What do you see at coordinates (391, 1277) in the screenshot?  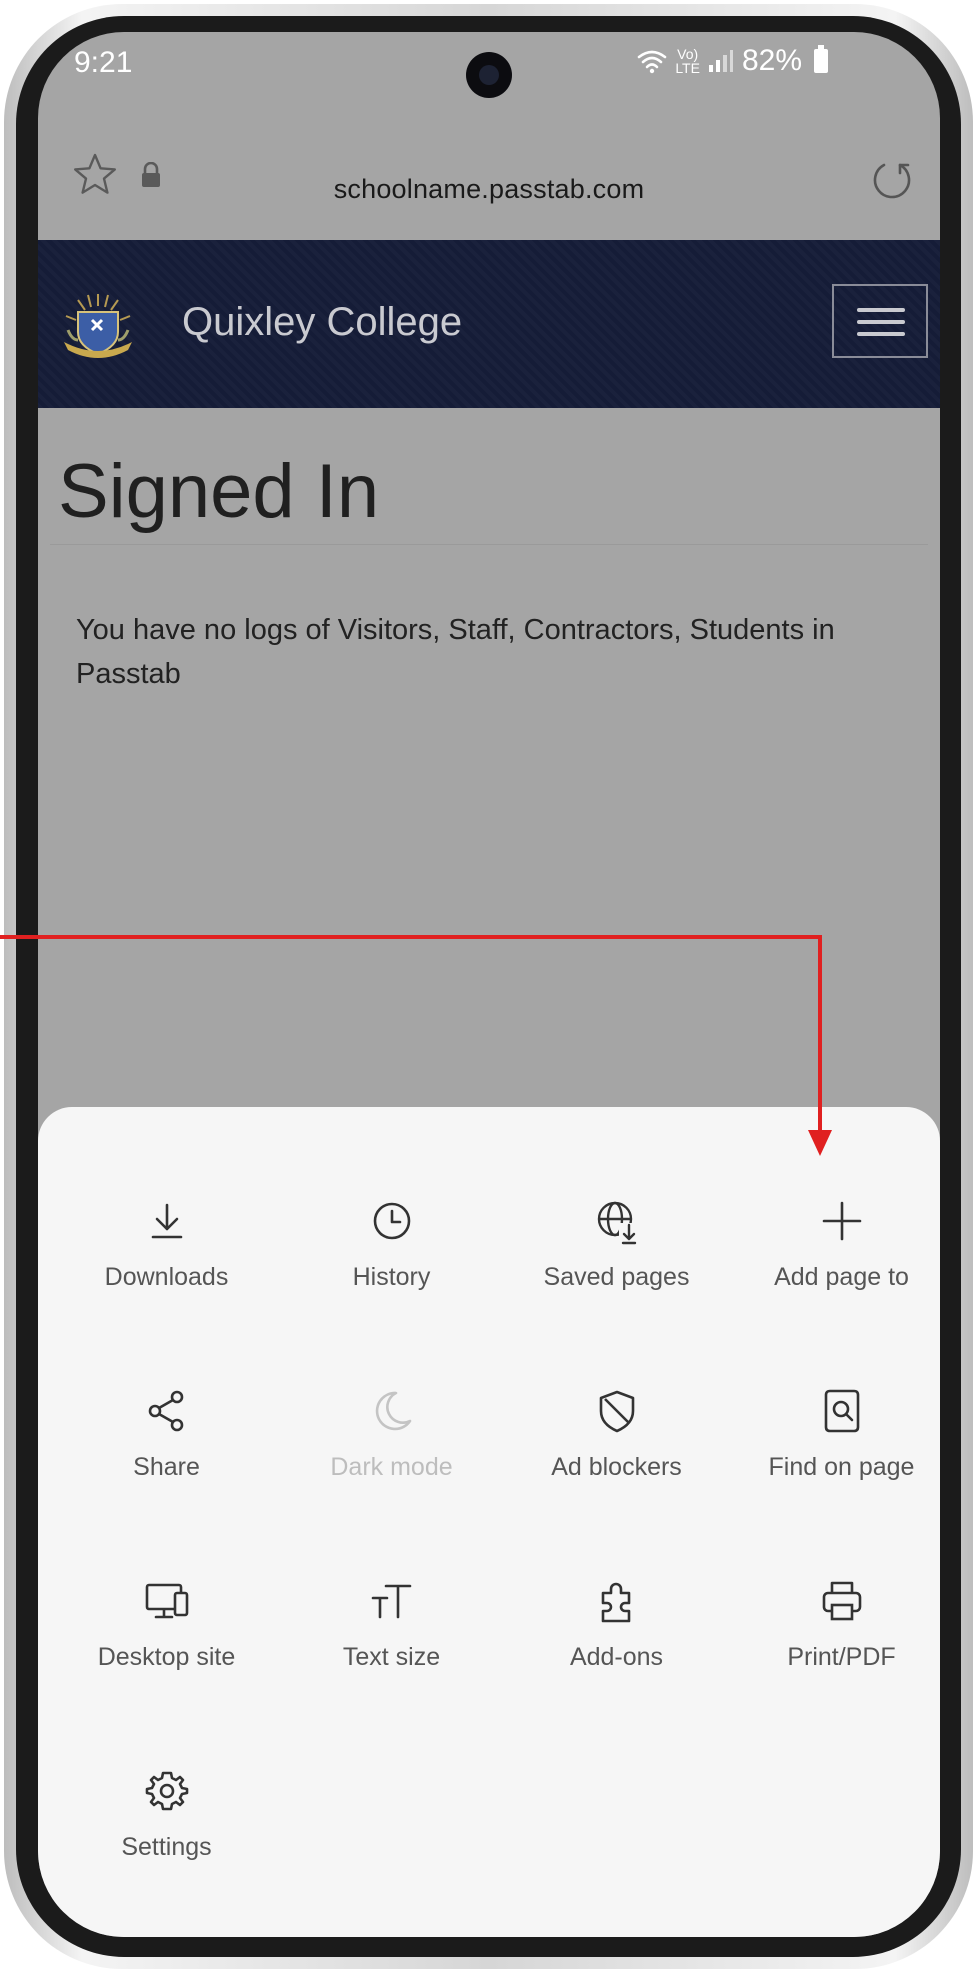 I see `menu-item-label: History` at bounding box center [391, 1277].